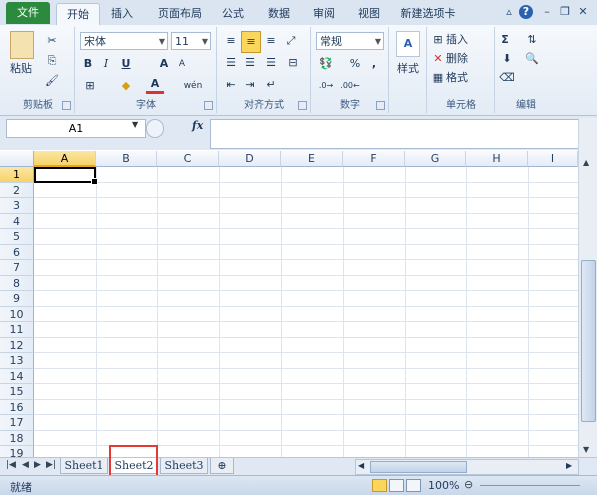 The image size is (597, 495). Describe the element at coordinates (17, 314) in the screenshot. I see `row-header-10: 10` at that location.